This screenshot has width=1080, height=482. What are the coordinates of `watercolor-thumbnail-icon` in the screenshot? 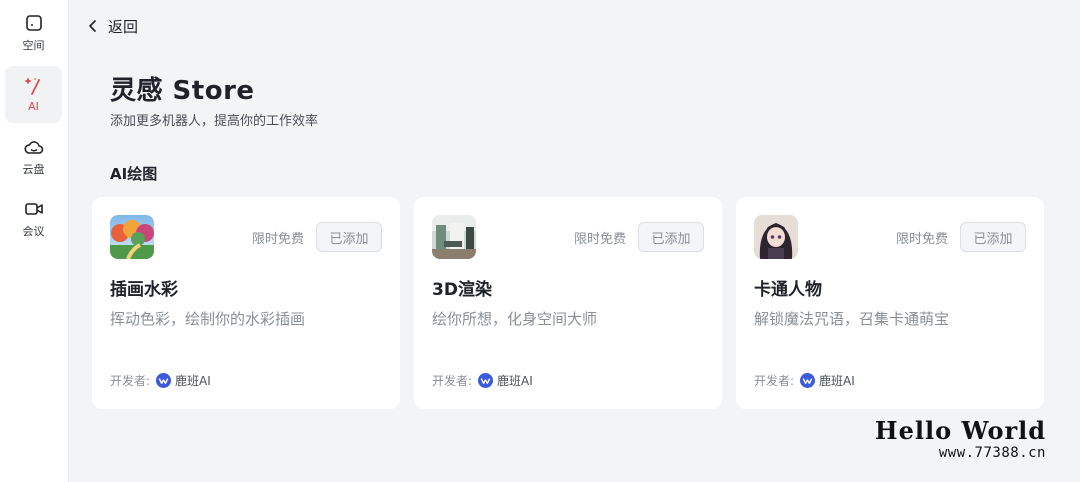 It's located at (132, 237).